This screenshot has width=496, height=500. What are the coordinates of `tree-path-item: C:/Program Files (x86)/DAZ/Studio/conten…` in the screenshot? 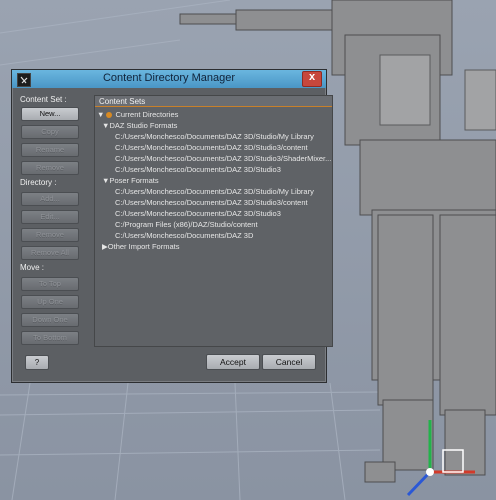 It's located at (186, 224).